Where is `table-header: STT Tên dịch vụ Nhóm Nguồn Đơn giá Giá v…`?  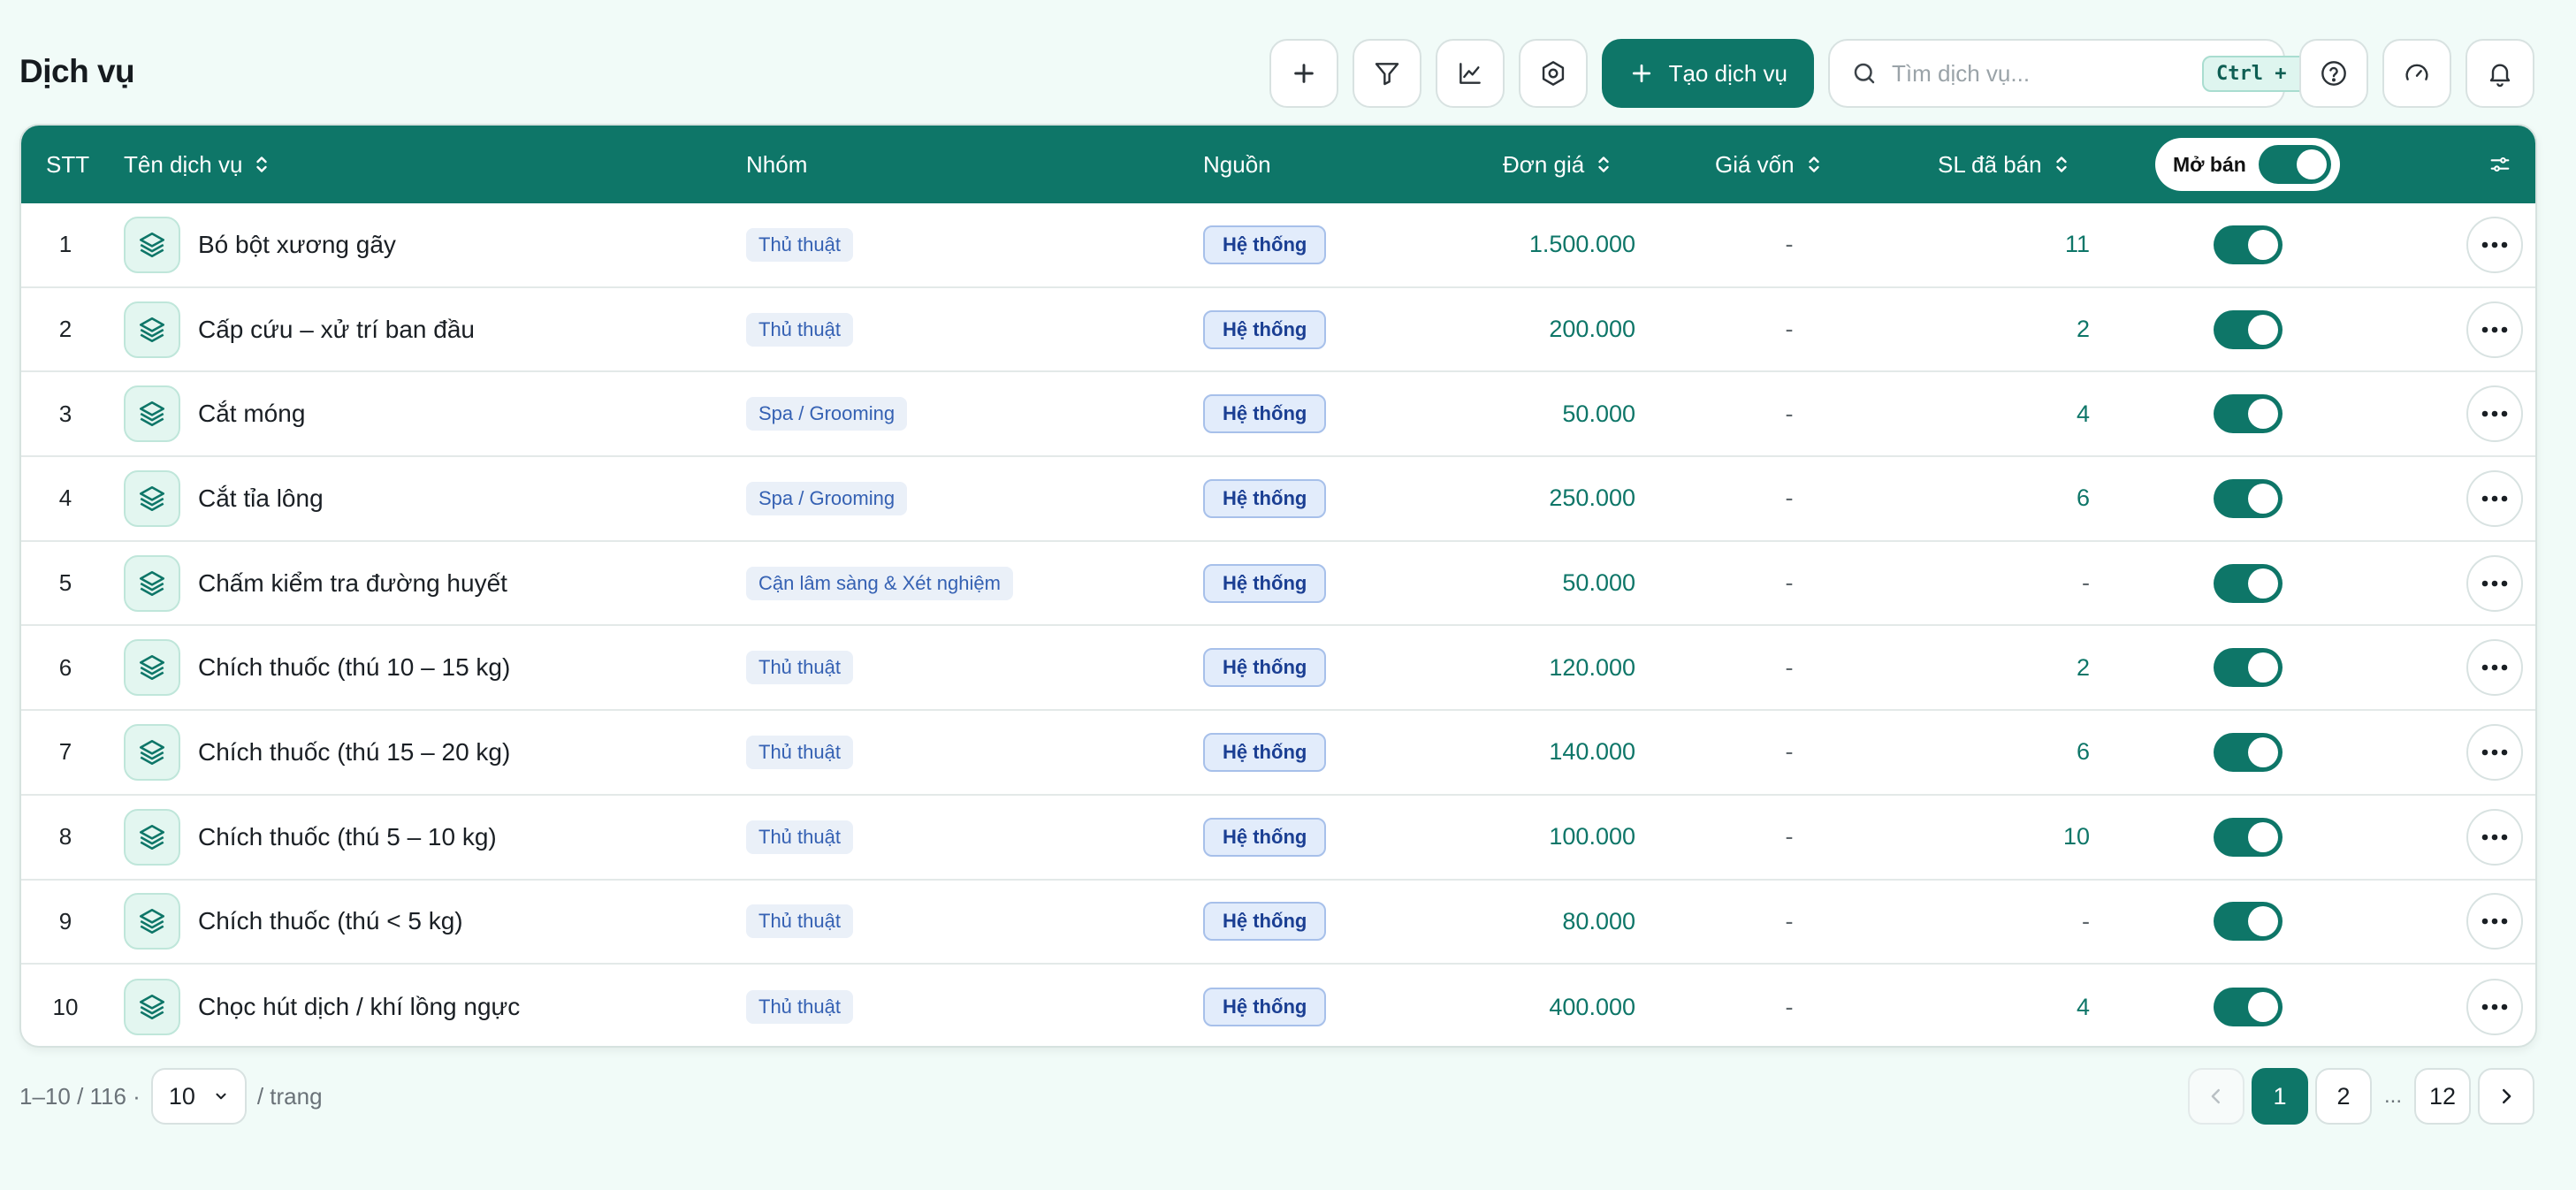 table-header: STT Tên dịch vụ Nhóm Nguồn Đơn giá Giá v… is located at coordinates (1278, 164).